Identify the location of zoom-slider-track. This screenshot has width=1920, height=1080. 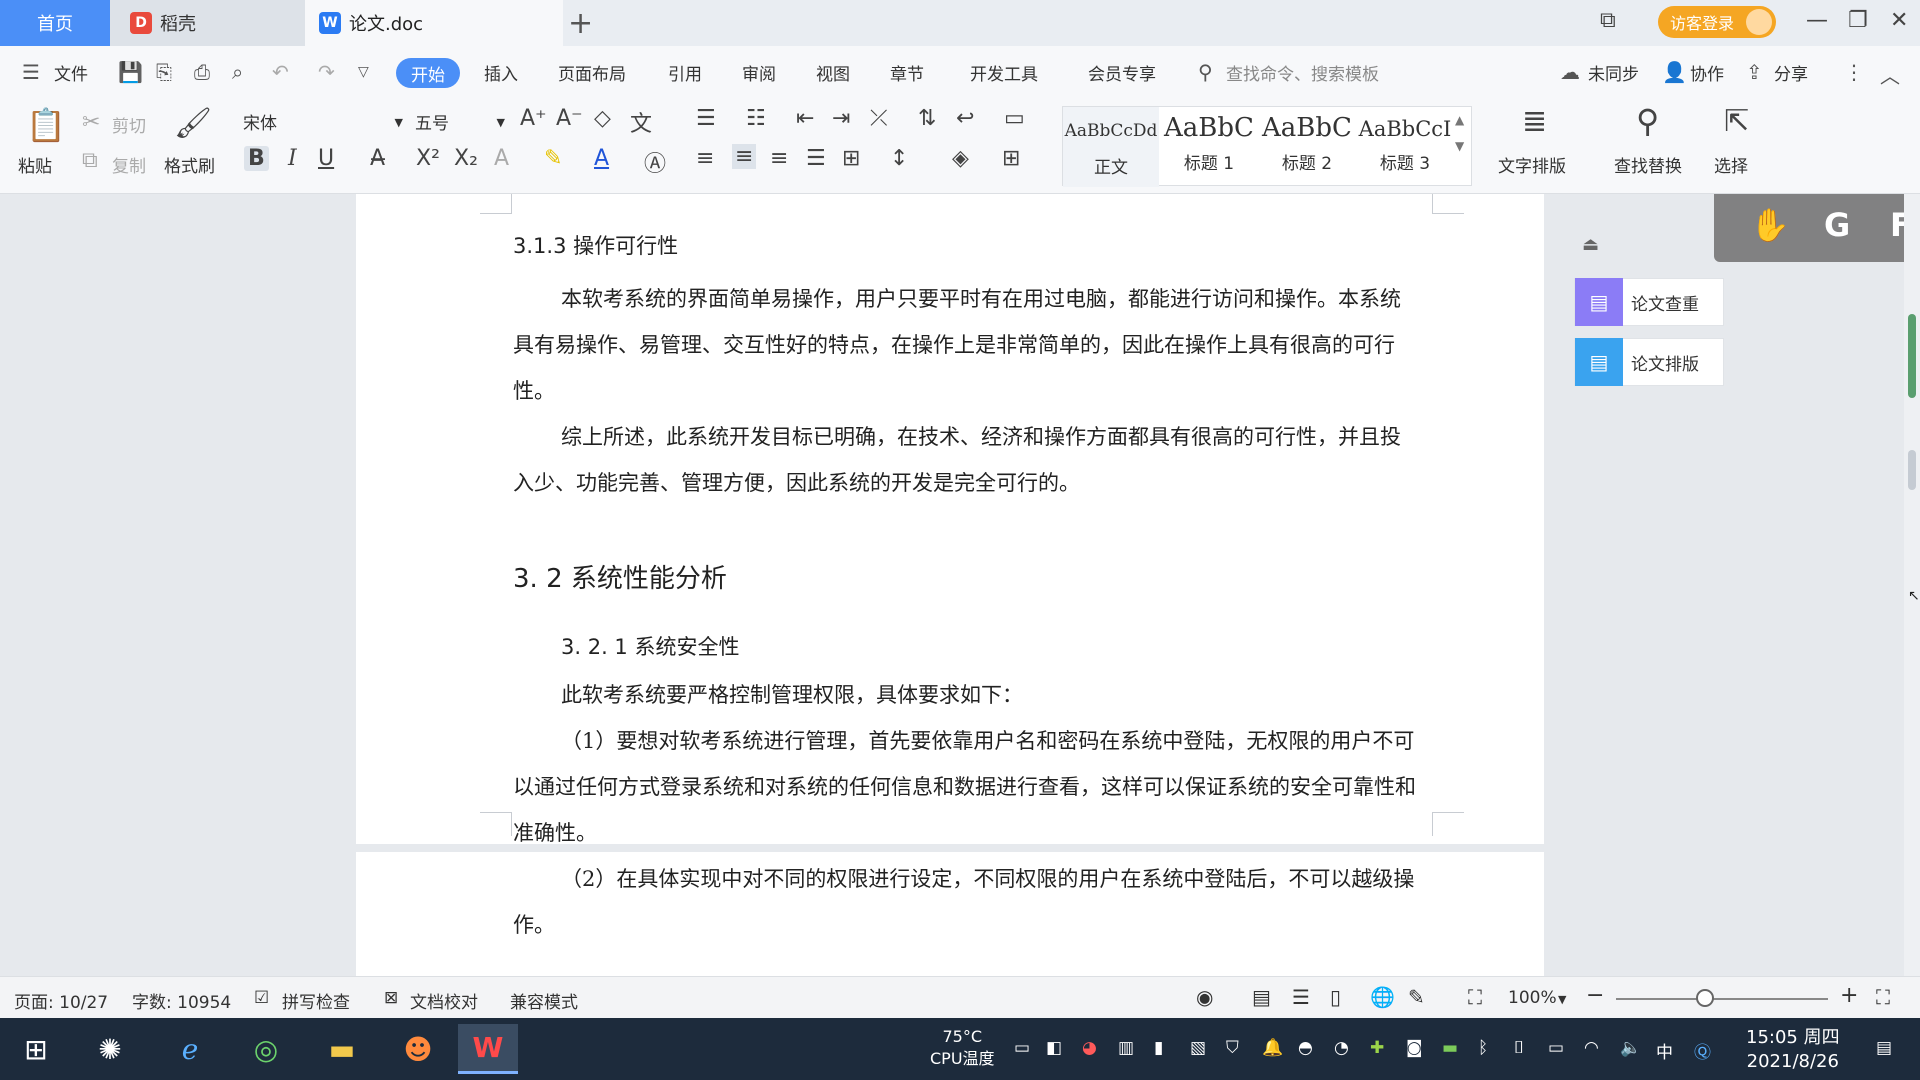
(1722, 999).